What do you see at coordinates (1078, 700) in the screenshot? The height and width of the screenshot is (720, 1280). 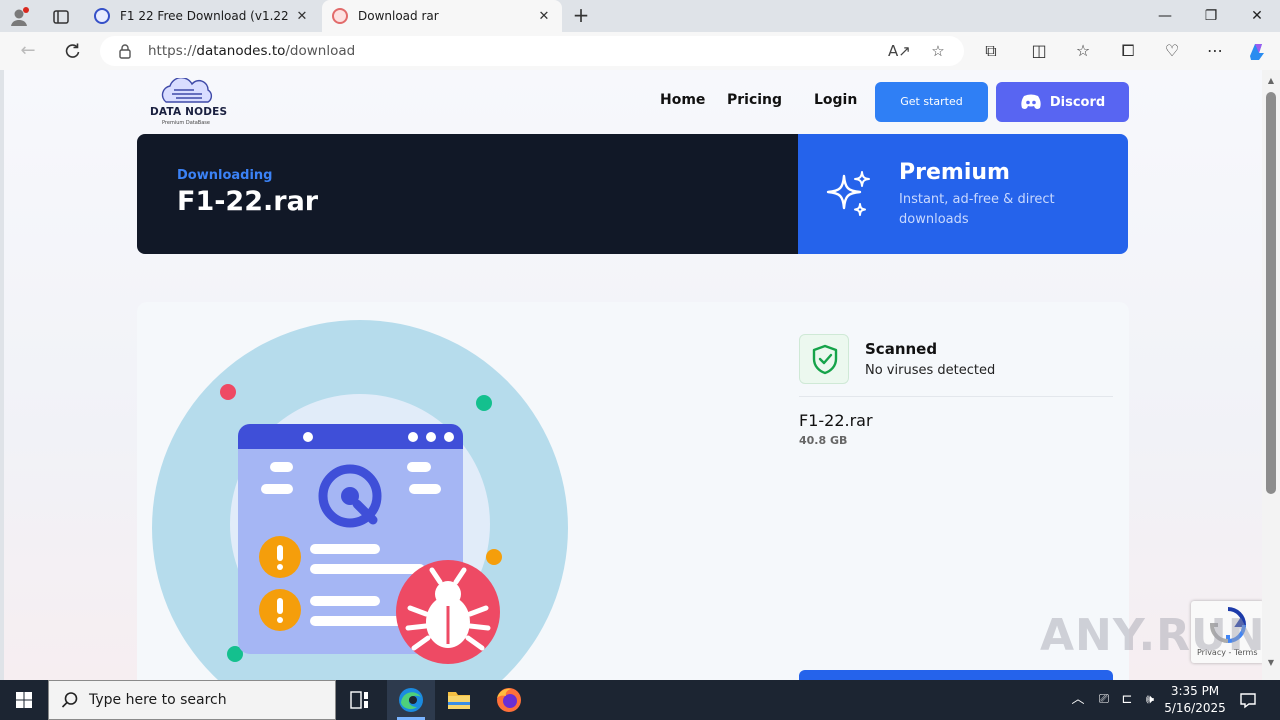 I see `tray-overflow-chevron-icon: ︿` at bounding box center [1078, 700].